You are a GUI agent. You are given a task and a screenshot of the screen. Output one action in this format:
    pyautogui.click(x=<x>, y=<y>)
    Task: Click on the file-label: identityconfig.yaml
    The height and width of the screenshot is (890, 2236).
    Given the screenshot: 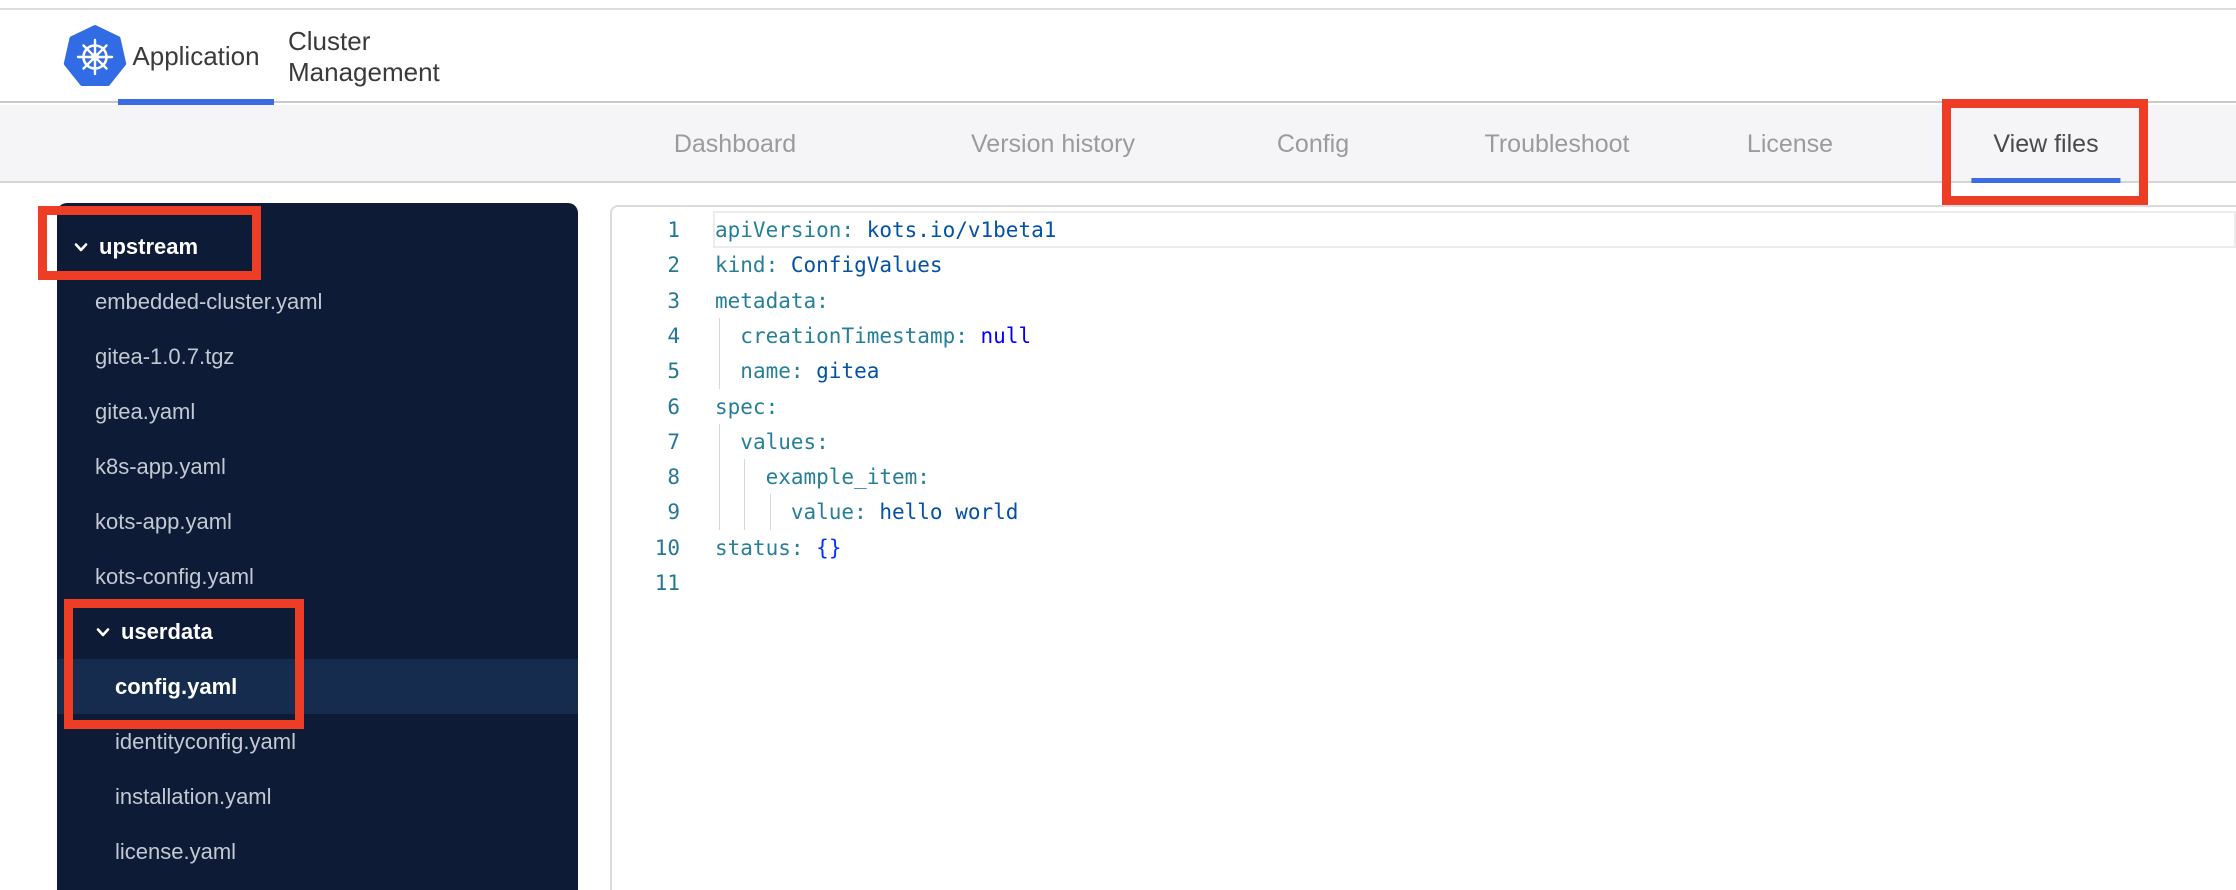 What is the action you would take?
    pyautogui.click(x=205, y=741)
    